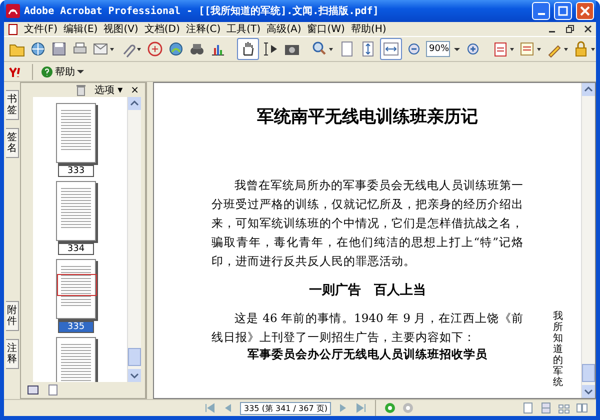  What do you see at coordinates (326, 29) in the screenshot?
I see `menu-item: 窗口(W)` at bounding box center [326, 29].